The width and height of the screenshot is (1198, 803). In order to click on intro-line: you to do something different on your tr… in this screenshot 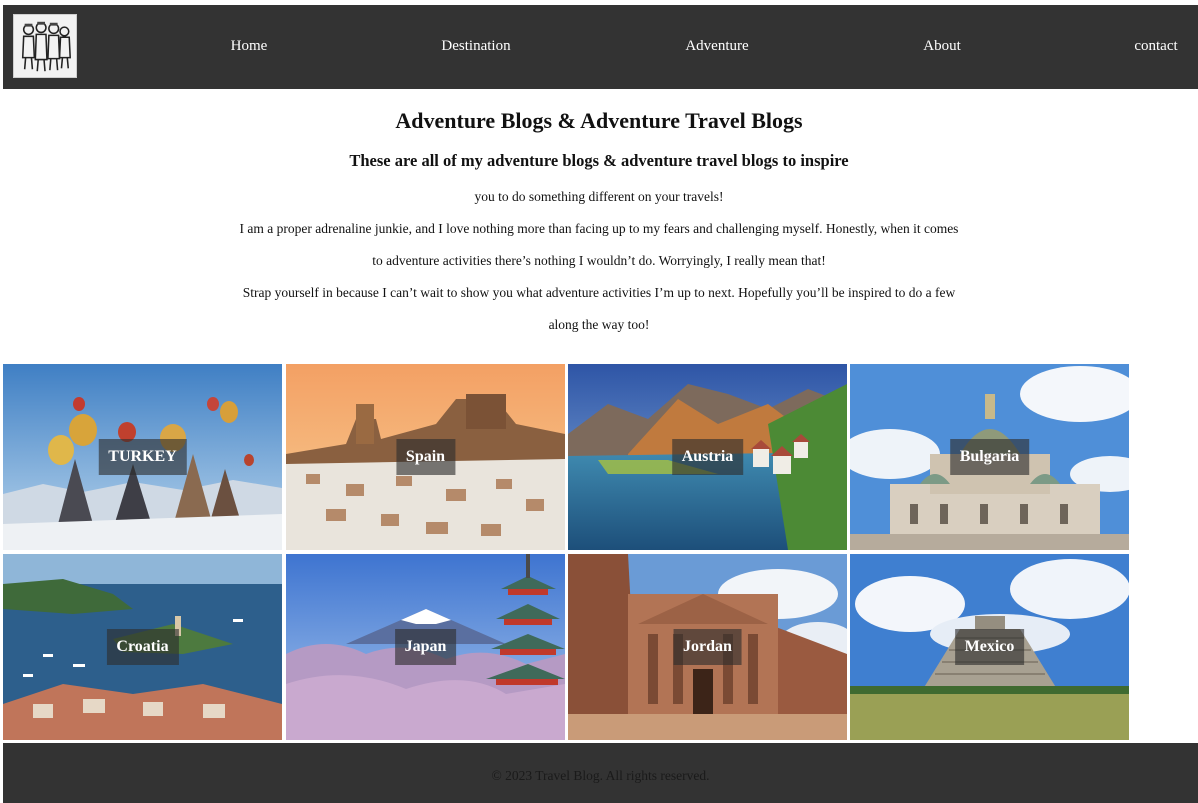, I will do `click(599, 196)`.